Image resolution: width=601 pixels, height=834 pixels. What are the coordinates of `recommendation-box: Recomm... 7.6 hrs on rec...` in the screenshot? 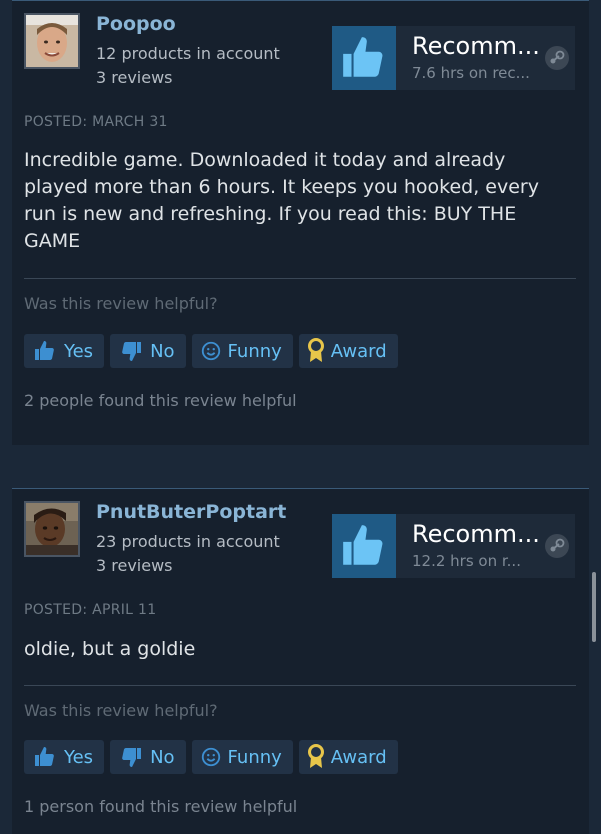 It's located at (453, 58).